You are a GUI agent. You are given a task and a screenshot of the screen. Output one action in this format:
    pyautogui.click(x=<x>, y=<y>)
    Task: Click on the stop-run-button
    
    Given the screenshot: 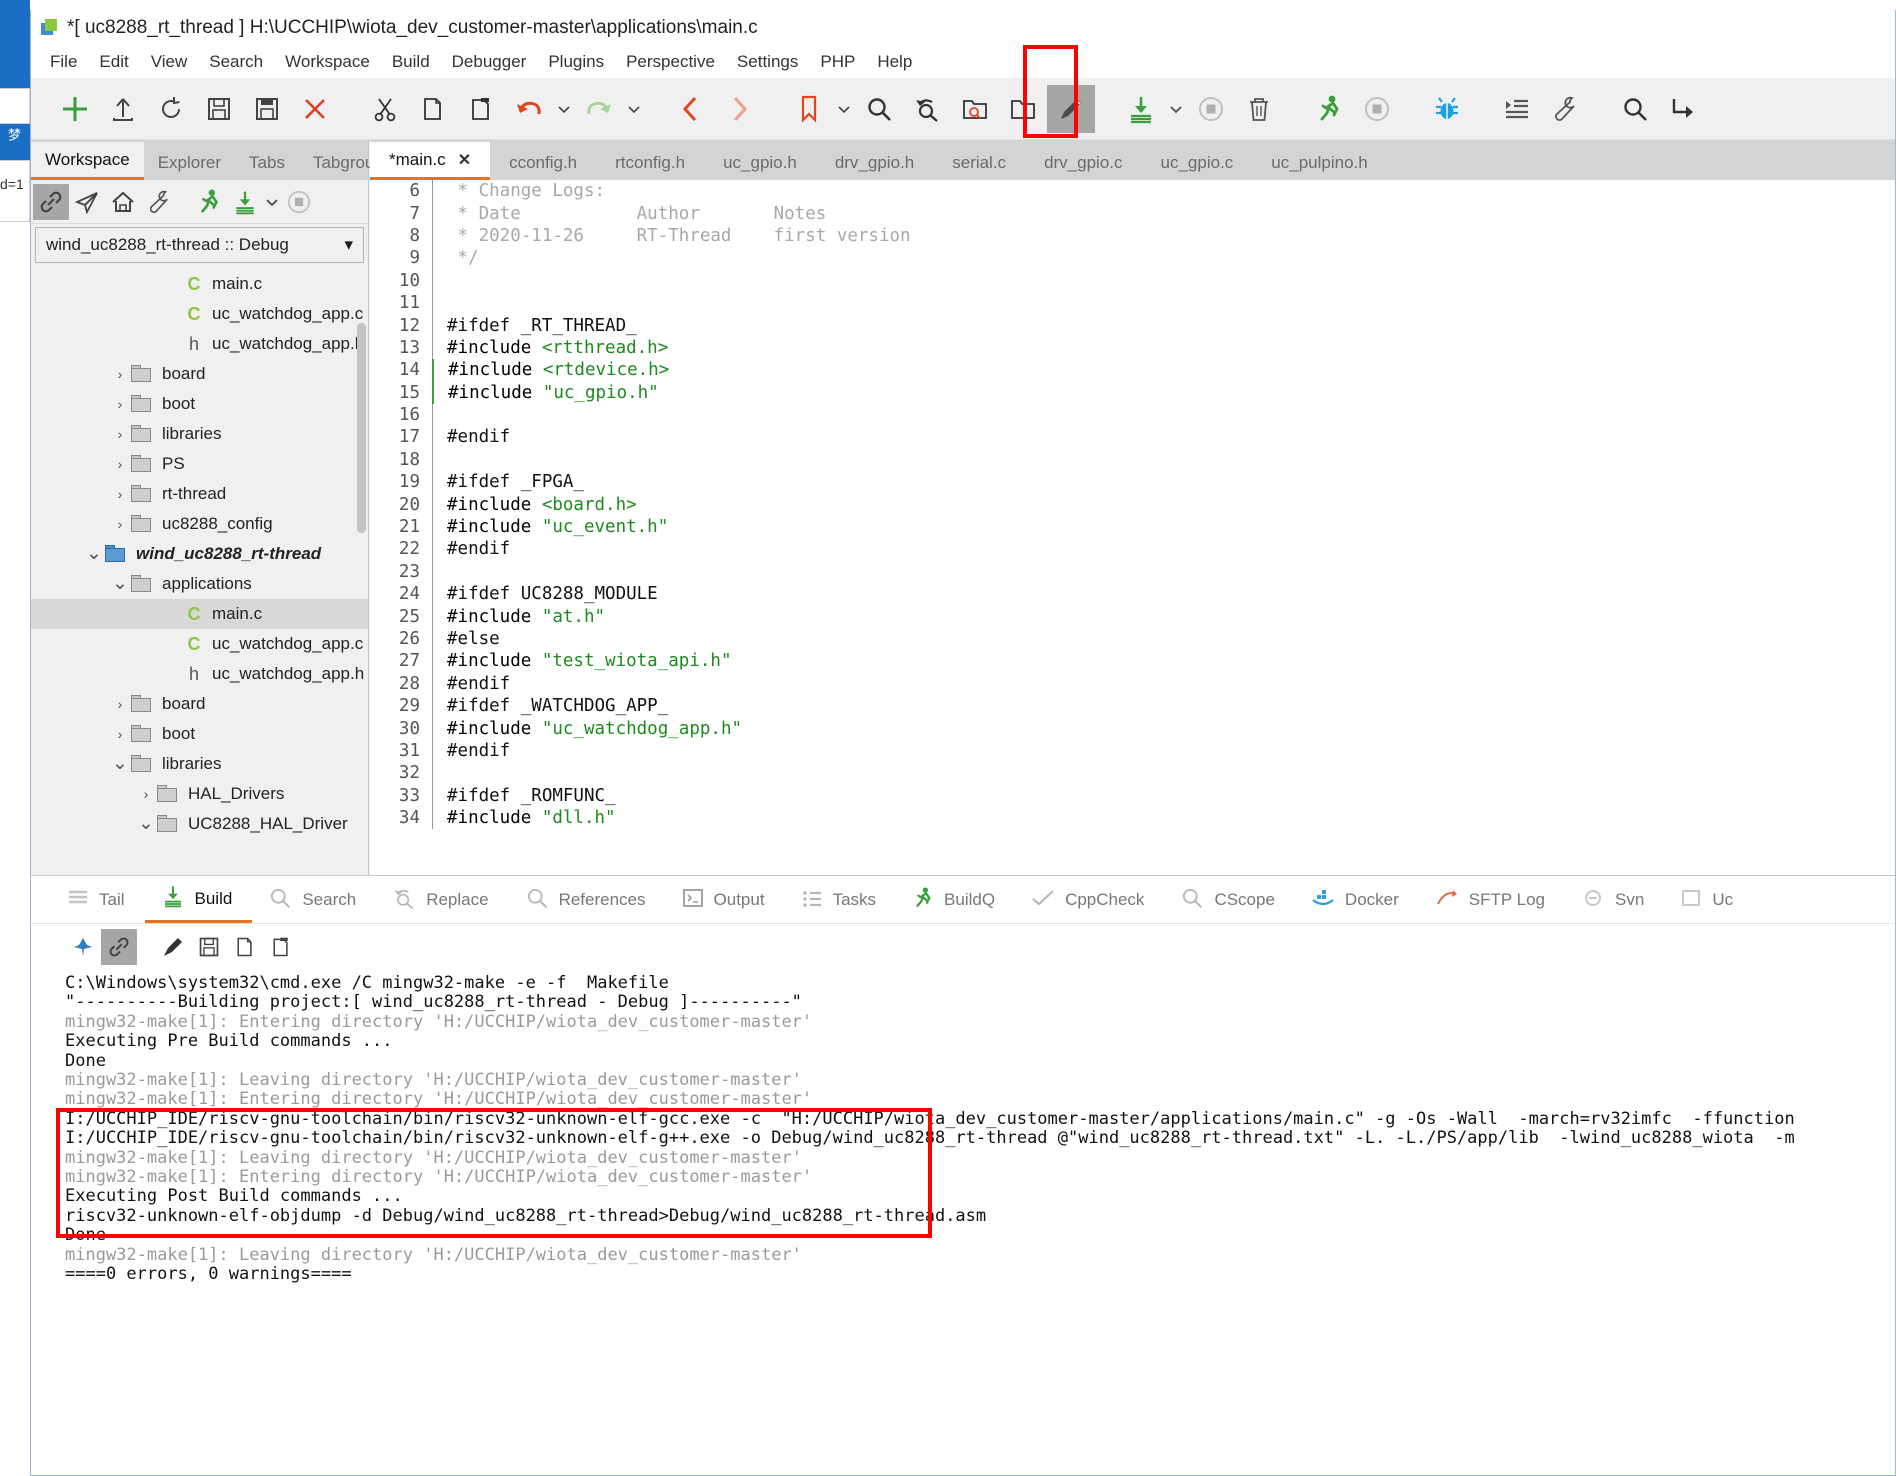 What is the action you would take?
    pyautogui.click(x=1377, y=109)
    